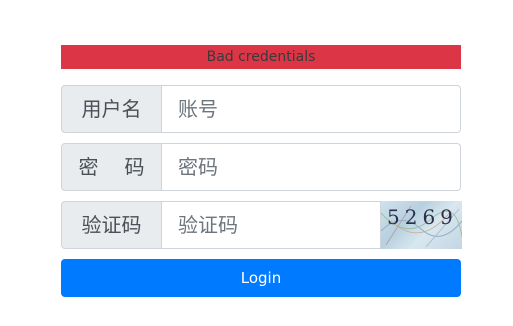  What do you see at coordinates (111, 109) in the screenshot?
I see `username-label: 用户名` at bounding box center [111, 109].